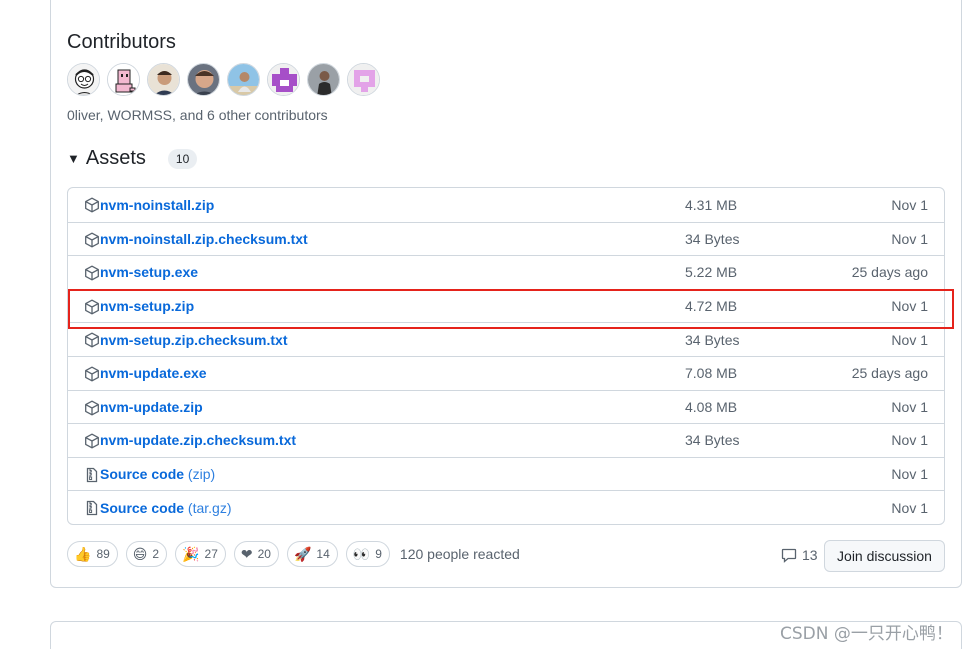  I want to click on asset-size: 4.08 MB, so click(711, 406).